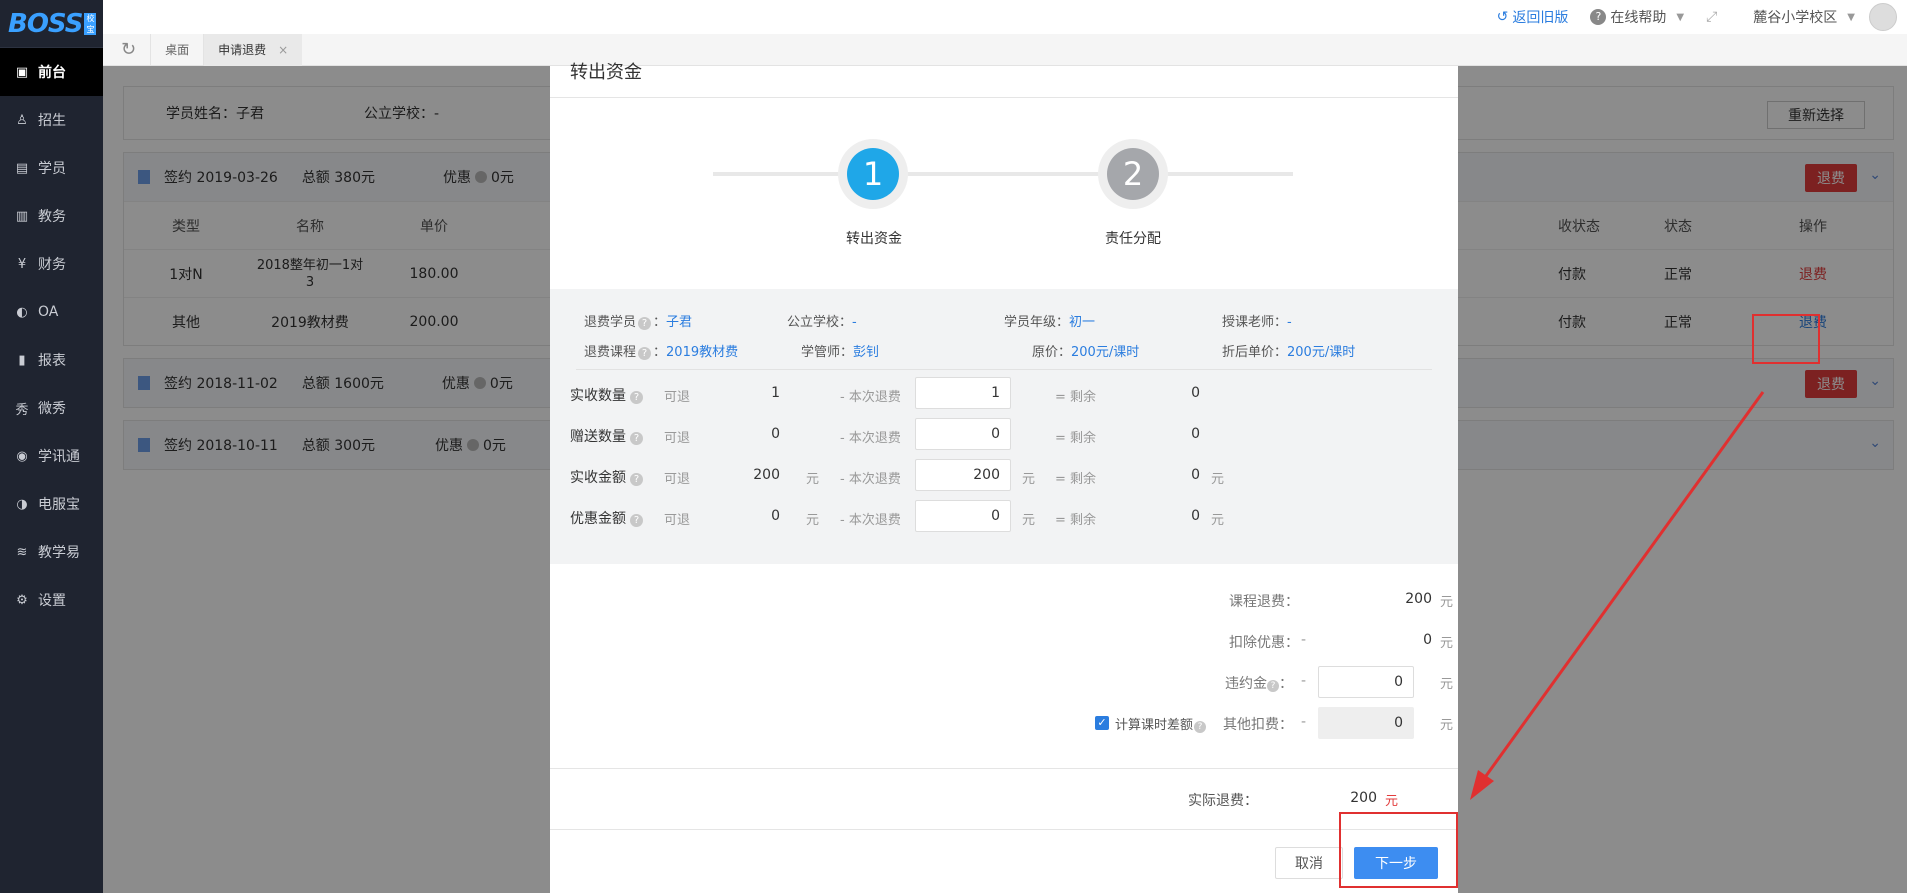 Image resolution: width=1907 pixels, height=893 pixels. I want to click on sidebar-item-label: 教学易, so click(59, 553).